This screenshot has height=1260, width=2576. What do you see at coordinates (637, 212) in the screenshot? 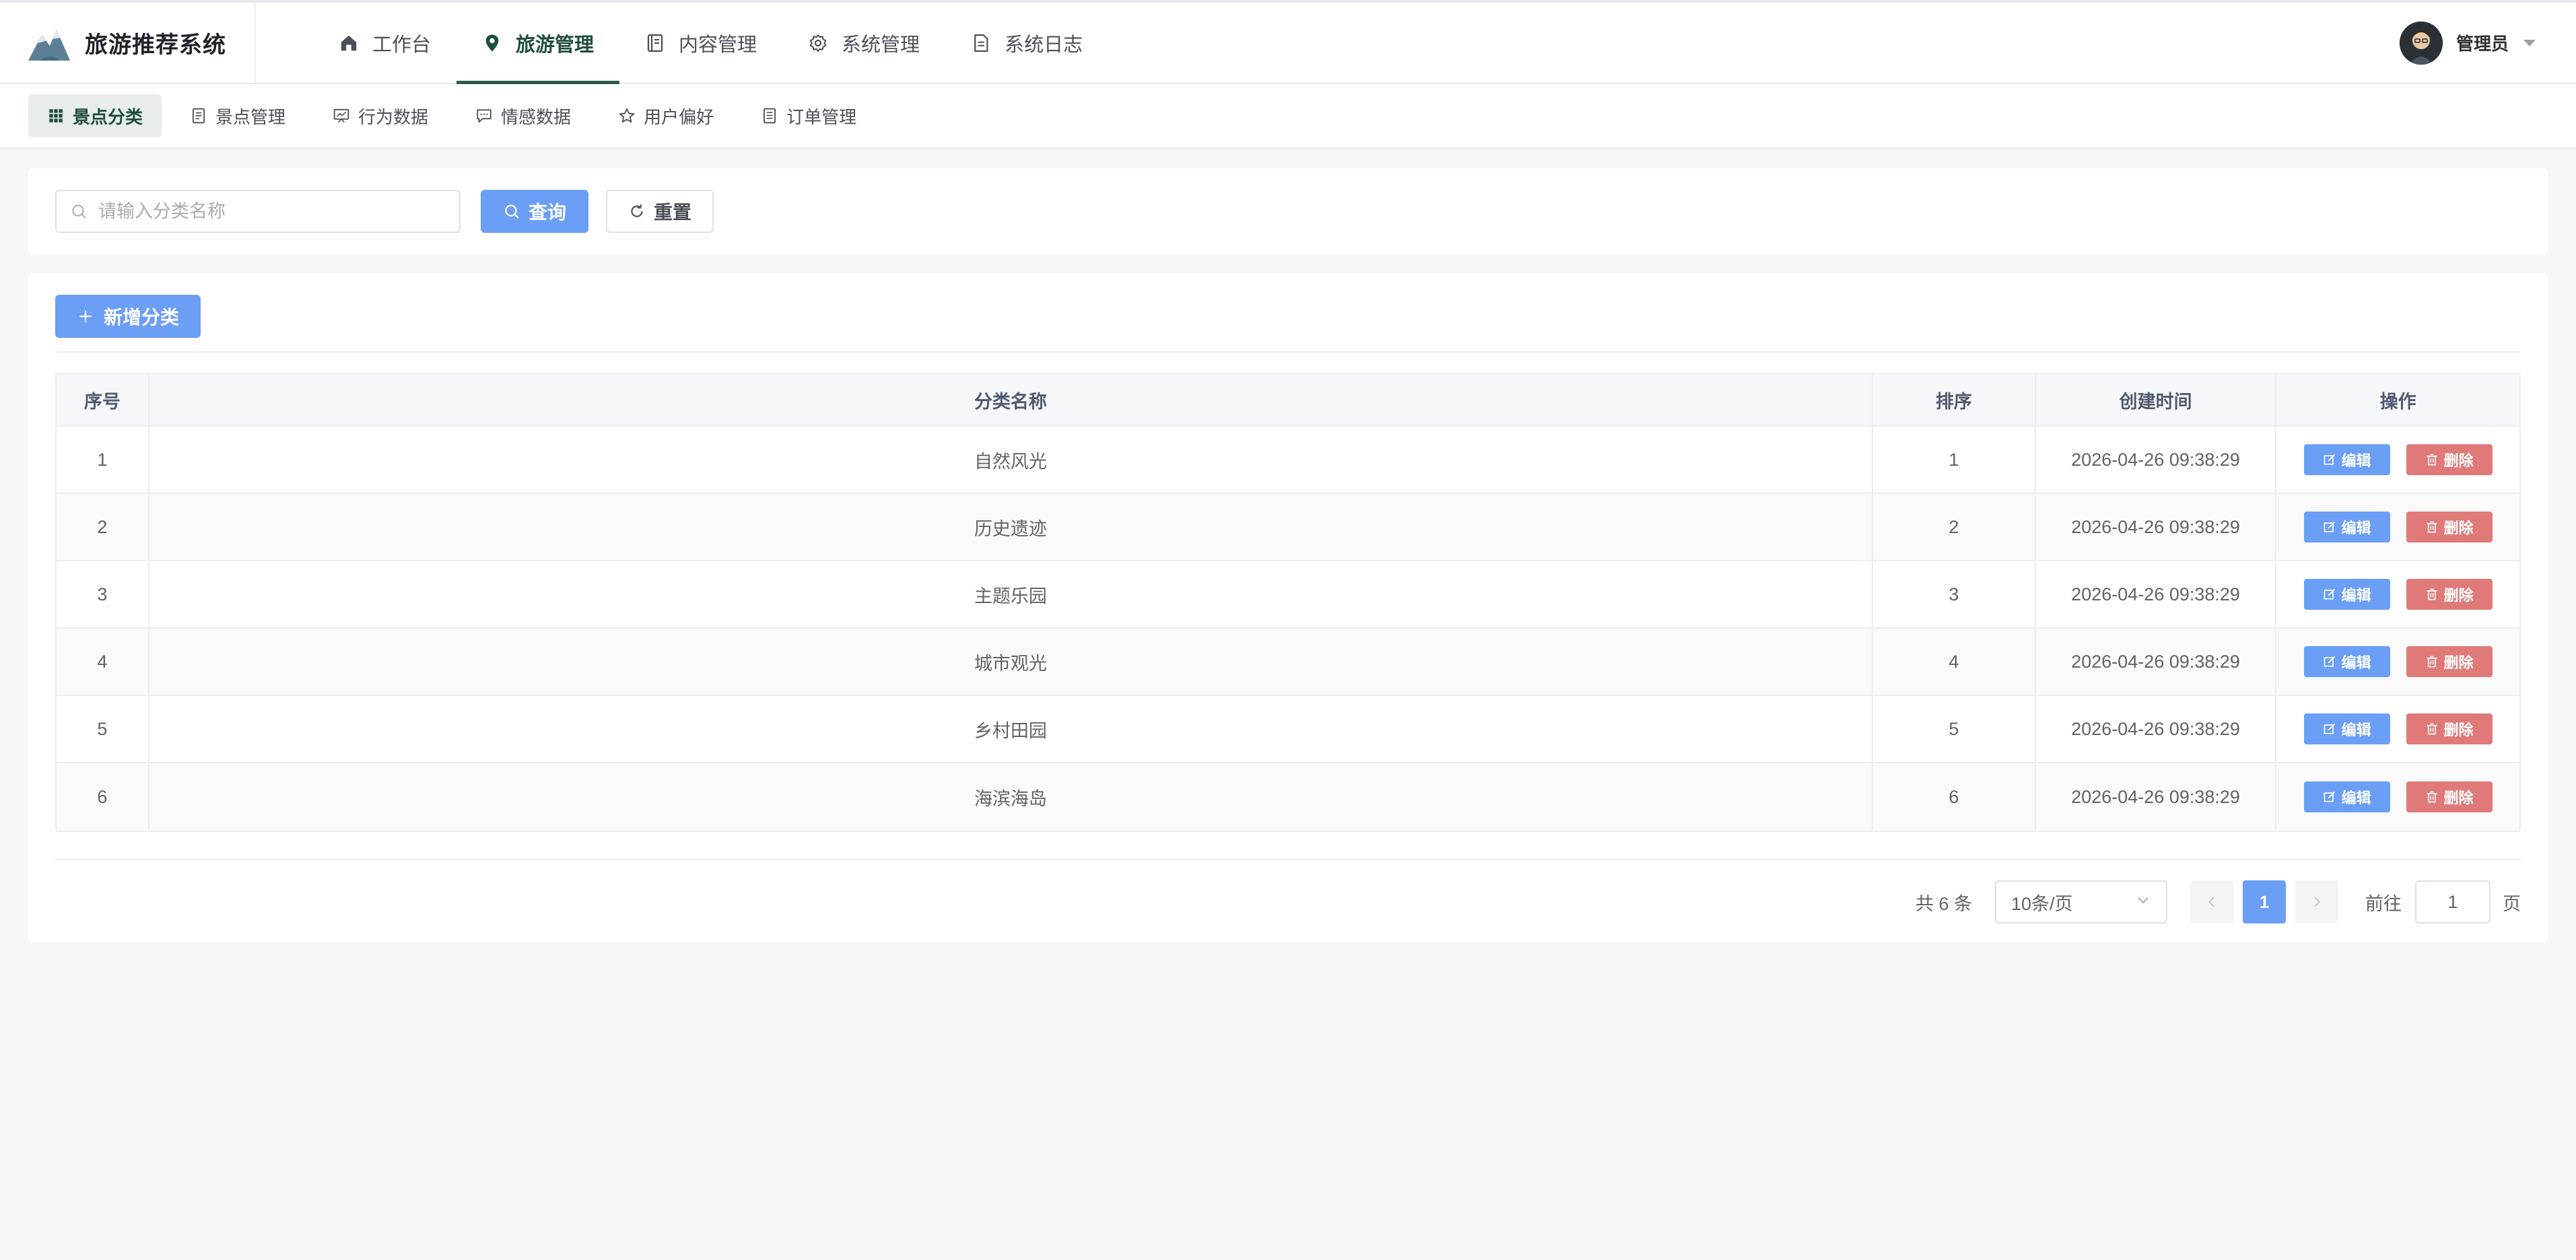
I see `refresh-icon` at bounding box center [637, 212].